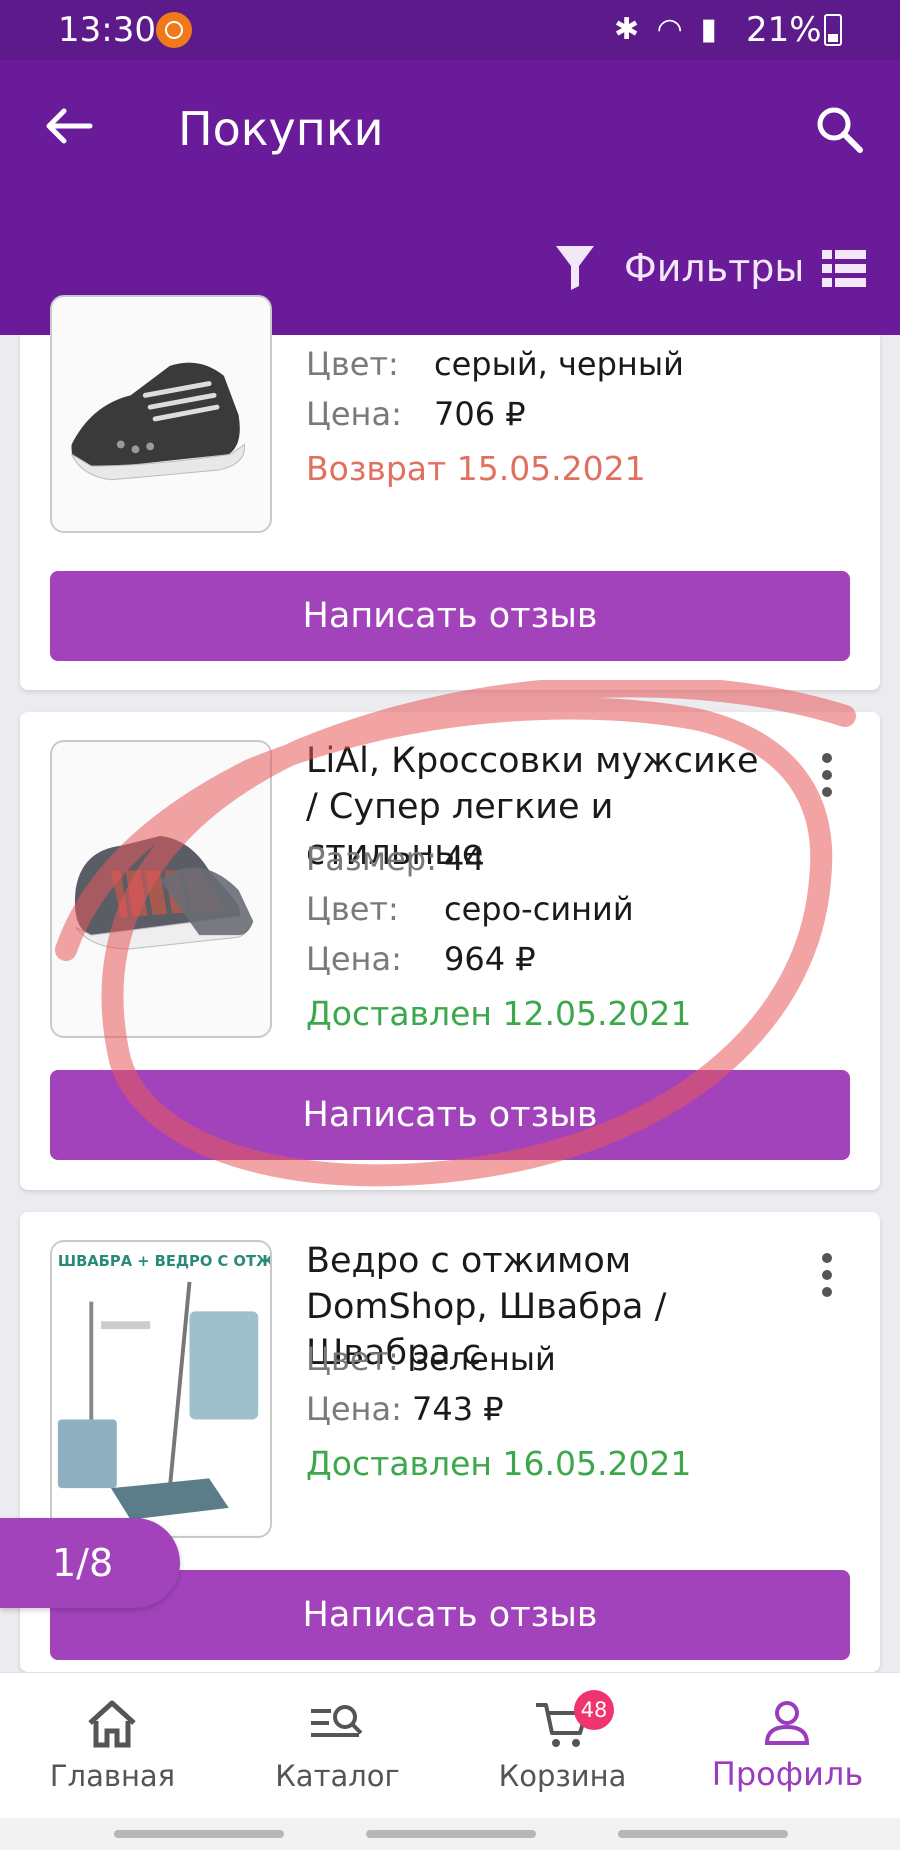 The image size is (900, 1850). What do you see at coordinates (476, 468) in the screenshot?
I see `order-status: Возврат 15.05.2021` at bounding box center [476, 468].